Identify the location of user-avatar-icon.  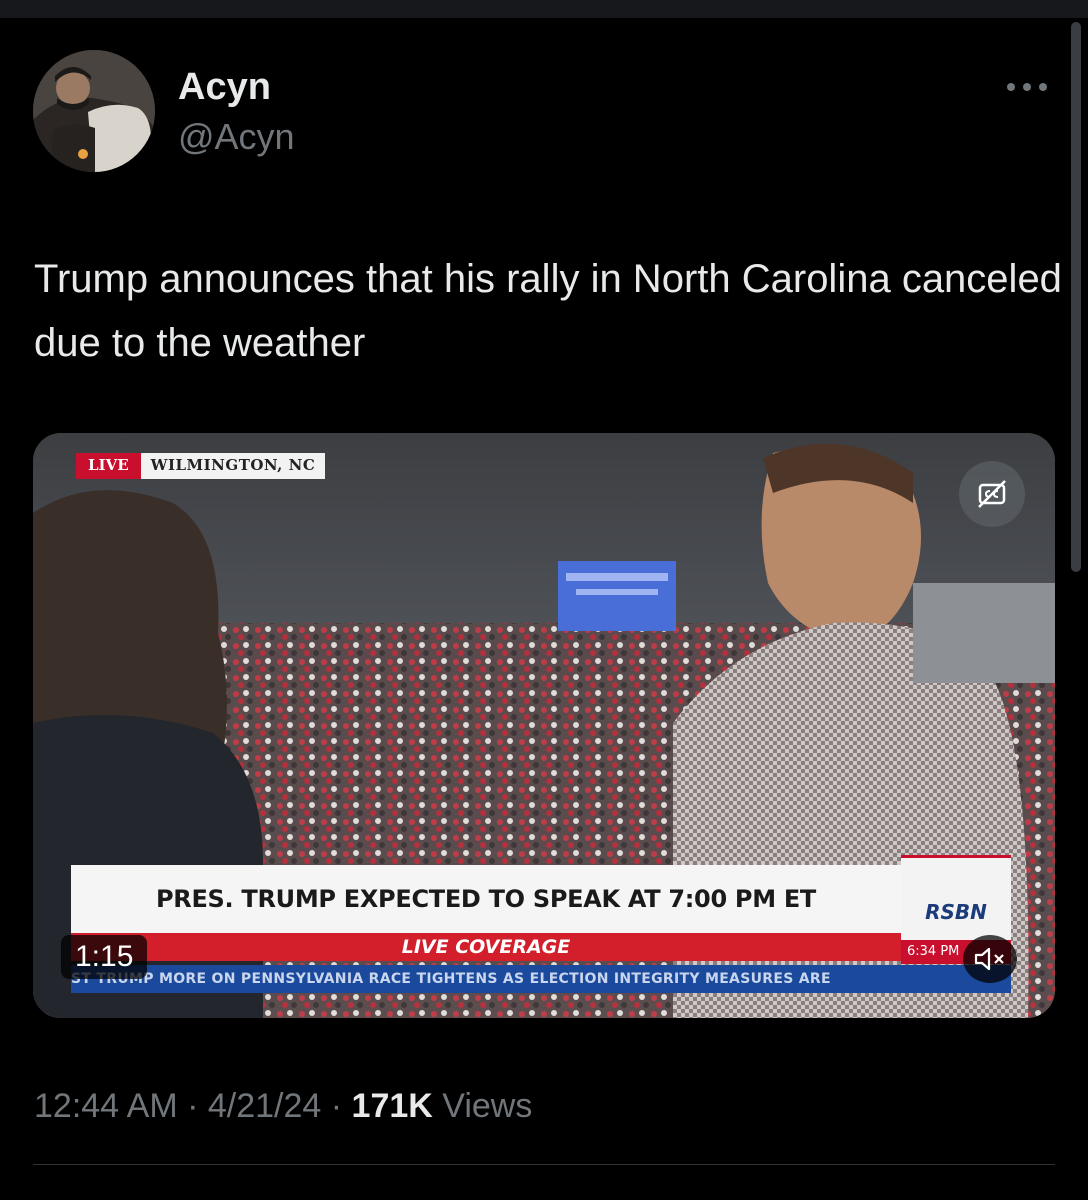
(94, 111).